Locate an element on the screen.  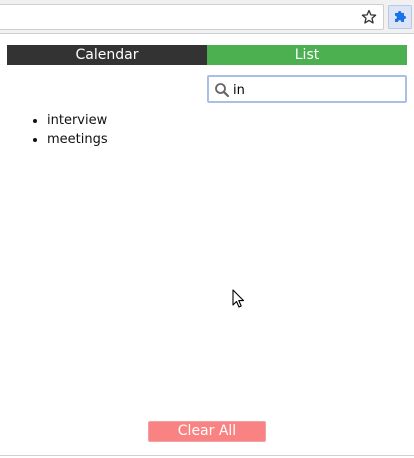
extension-button is located at coordinates (400, 17).